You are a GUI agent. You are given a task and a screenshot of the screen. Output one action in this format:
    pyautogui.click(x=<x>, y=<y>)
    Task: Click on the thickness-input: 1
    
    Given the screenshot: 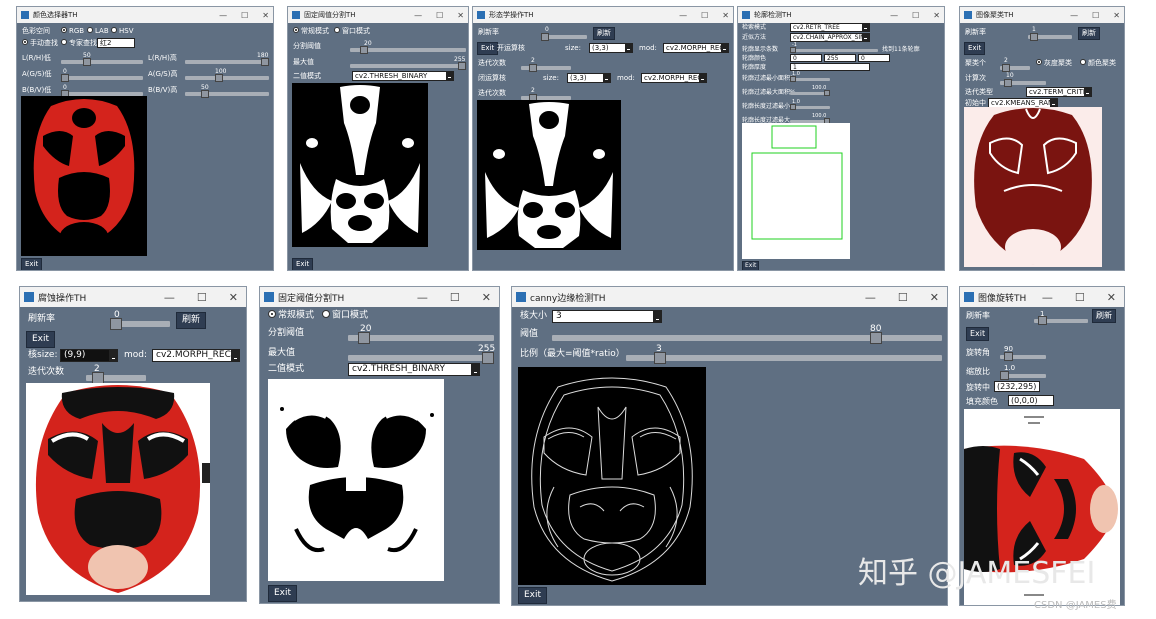 What is the action you would take?
    pyautogui.click(x=830, y=67)
    